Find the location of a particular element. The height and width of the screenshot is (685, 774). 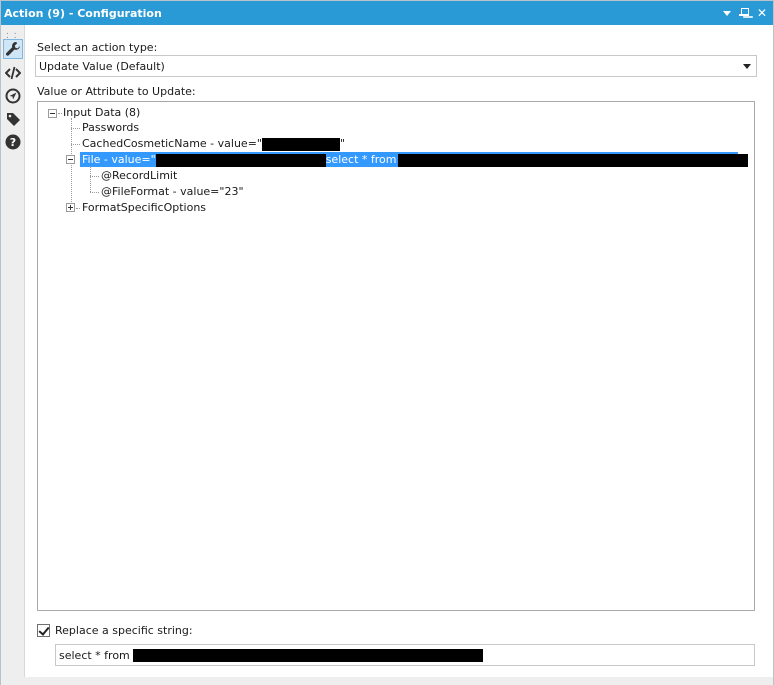

wrench-icon is located at coordinates (13, 49).